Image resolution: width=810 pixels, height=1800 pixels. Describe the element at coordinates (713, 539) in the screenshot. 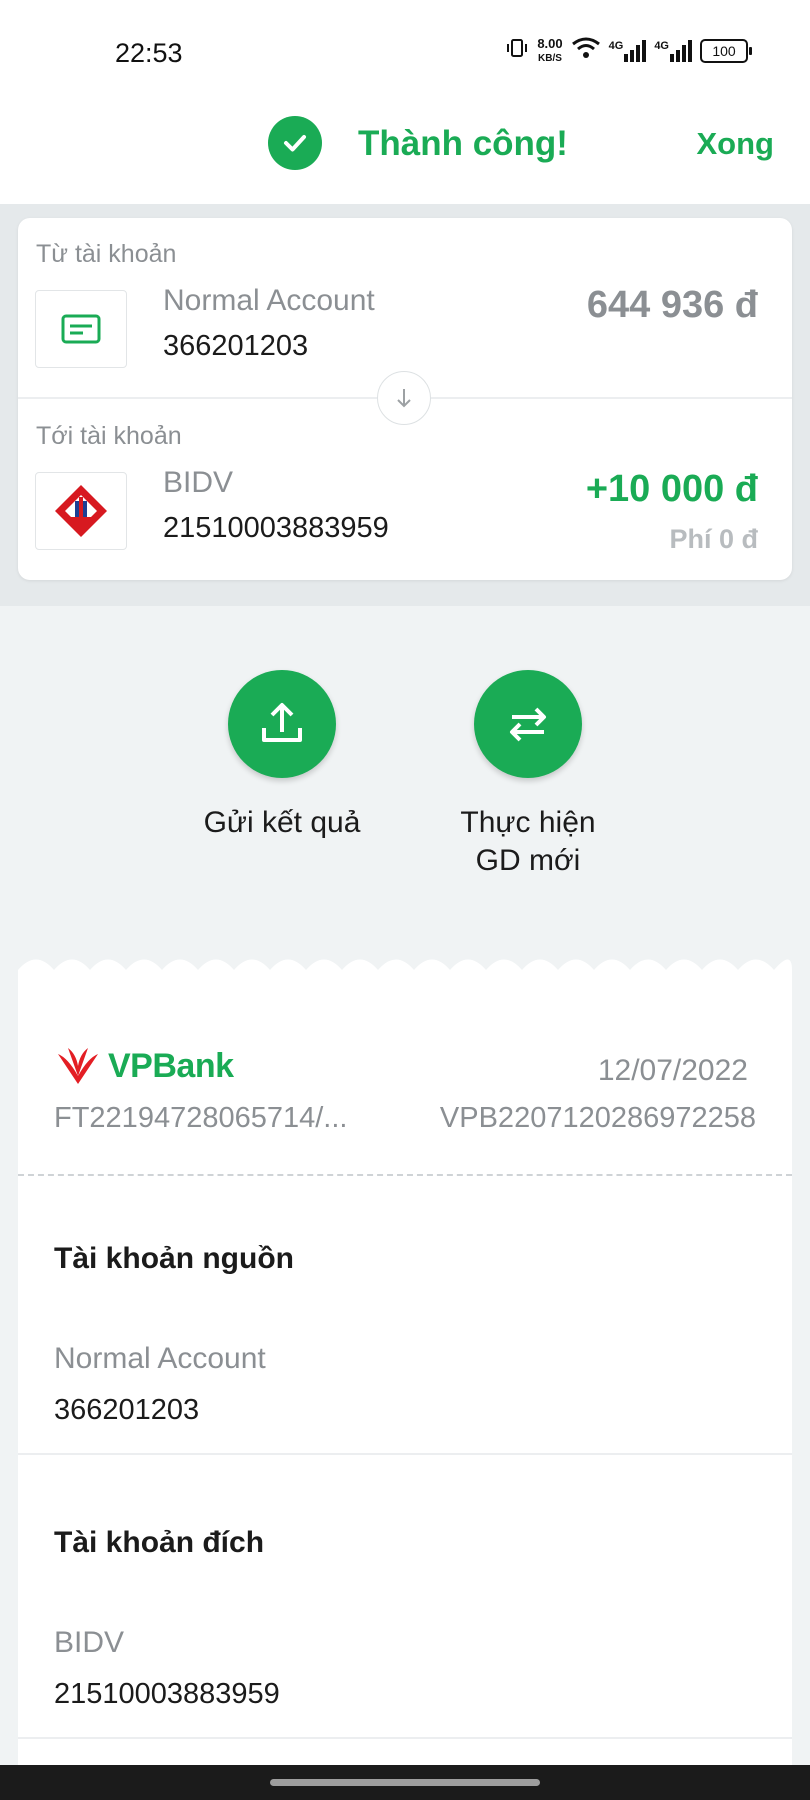

I see `transfer-fee: Phí 0 đ` at that location.